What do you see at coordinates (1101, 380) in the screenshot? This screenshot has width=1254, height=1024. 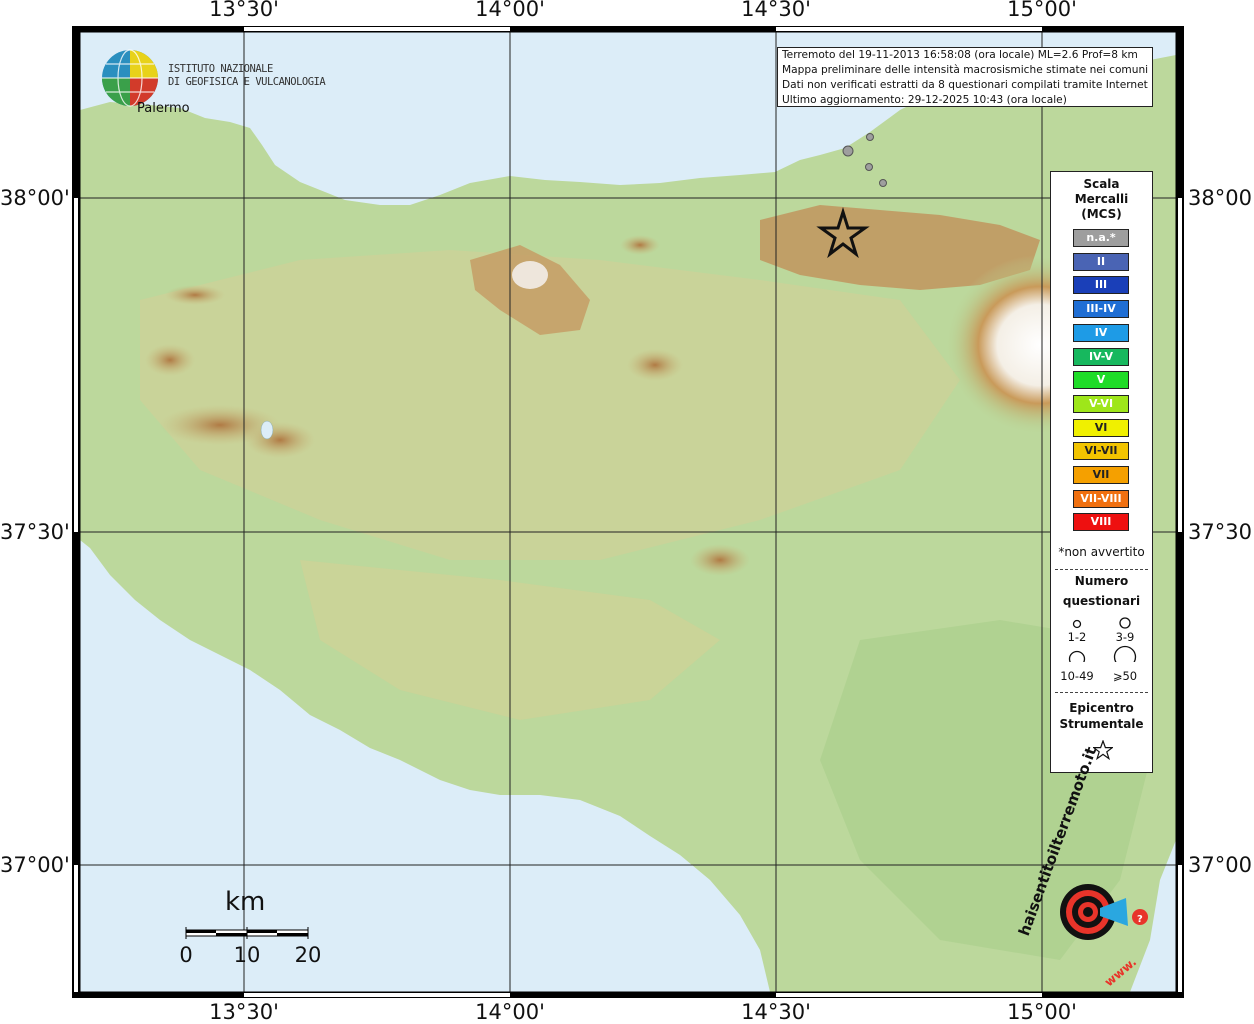 I see `mcs-level-7: V` at bounding box center [1101, 380].